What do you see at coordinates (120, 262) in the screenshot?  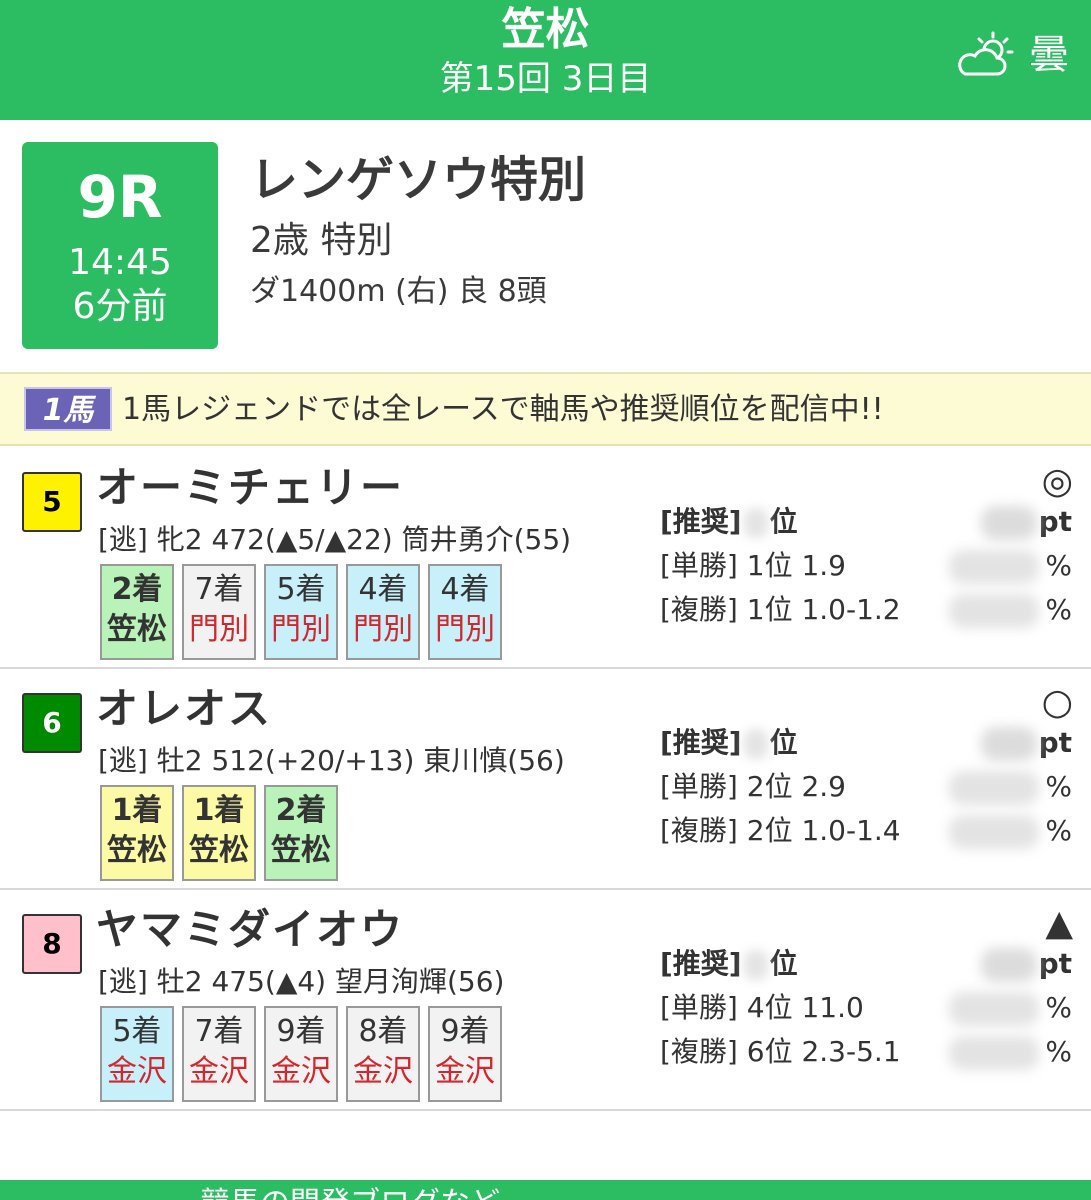 I see `post-time: 14:45` at bounding box center [120, 262].